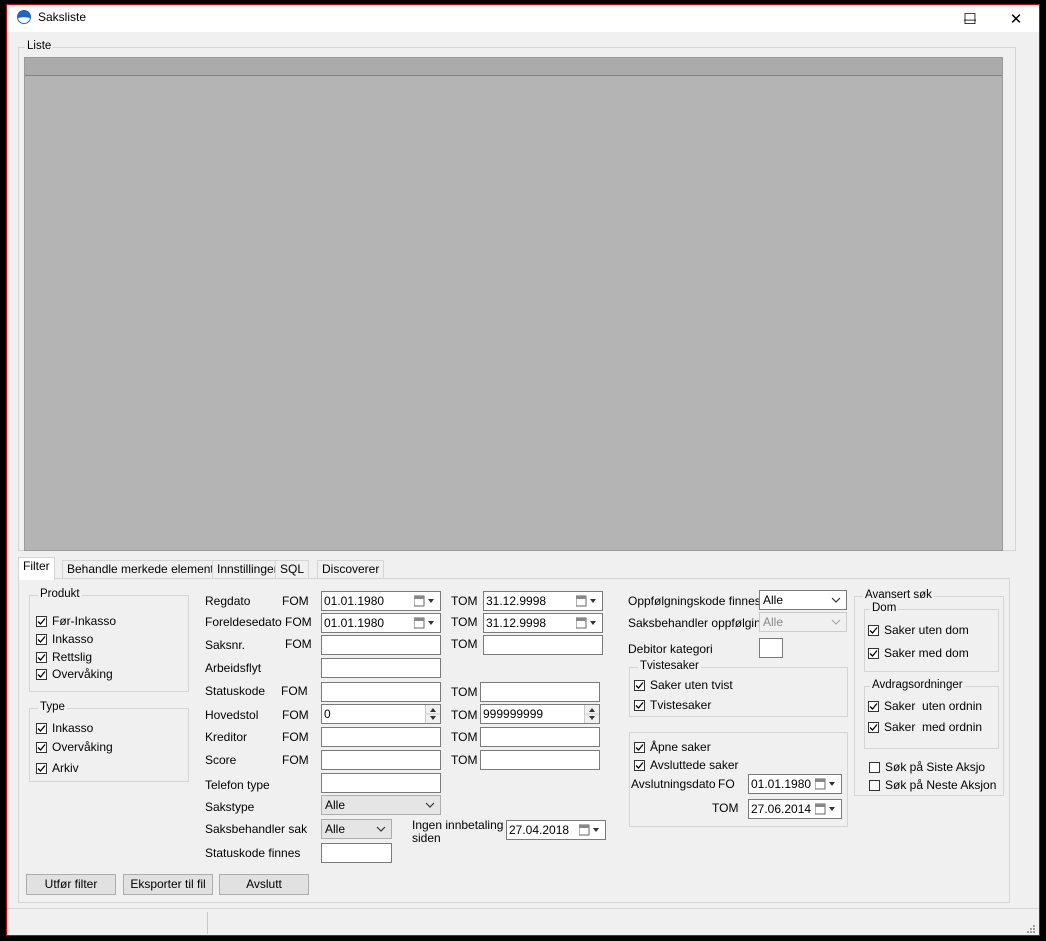 This screenshot has height=941, width=1046. What do you see at coordinates (76, 621) in the screenshot?
I see `produkt-for-inkasso-checkbox: Før-Inkasso` at bounding box center [76, 621].